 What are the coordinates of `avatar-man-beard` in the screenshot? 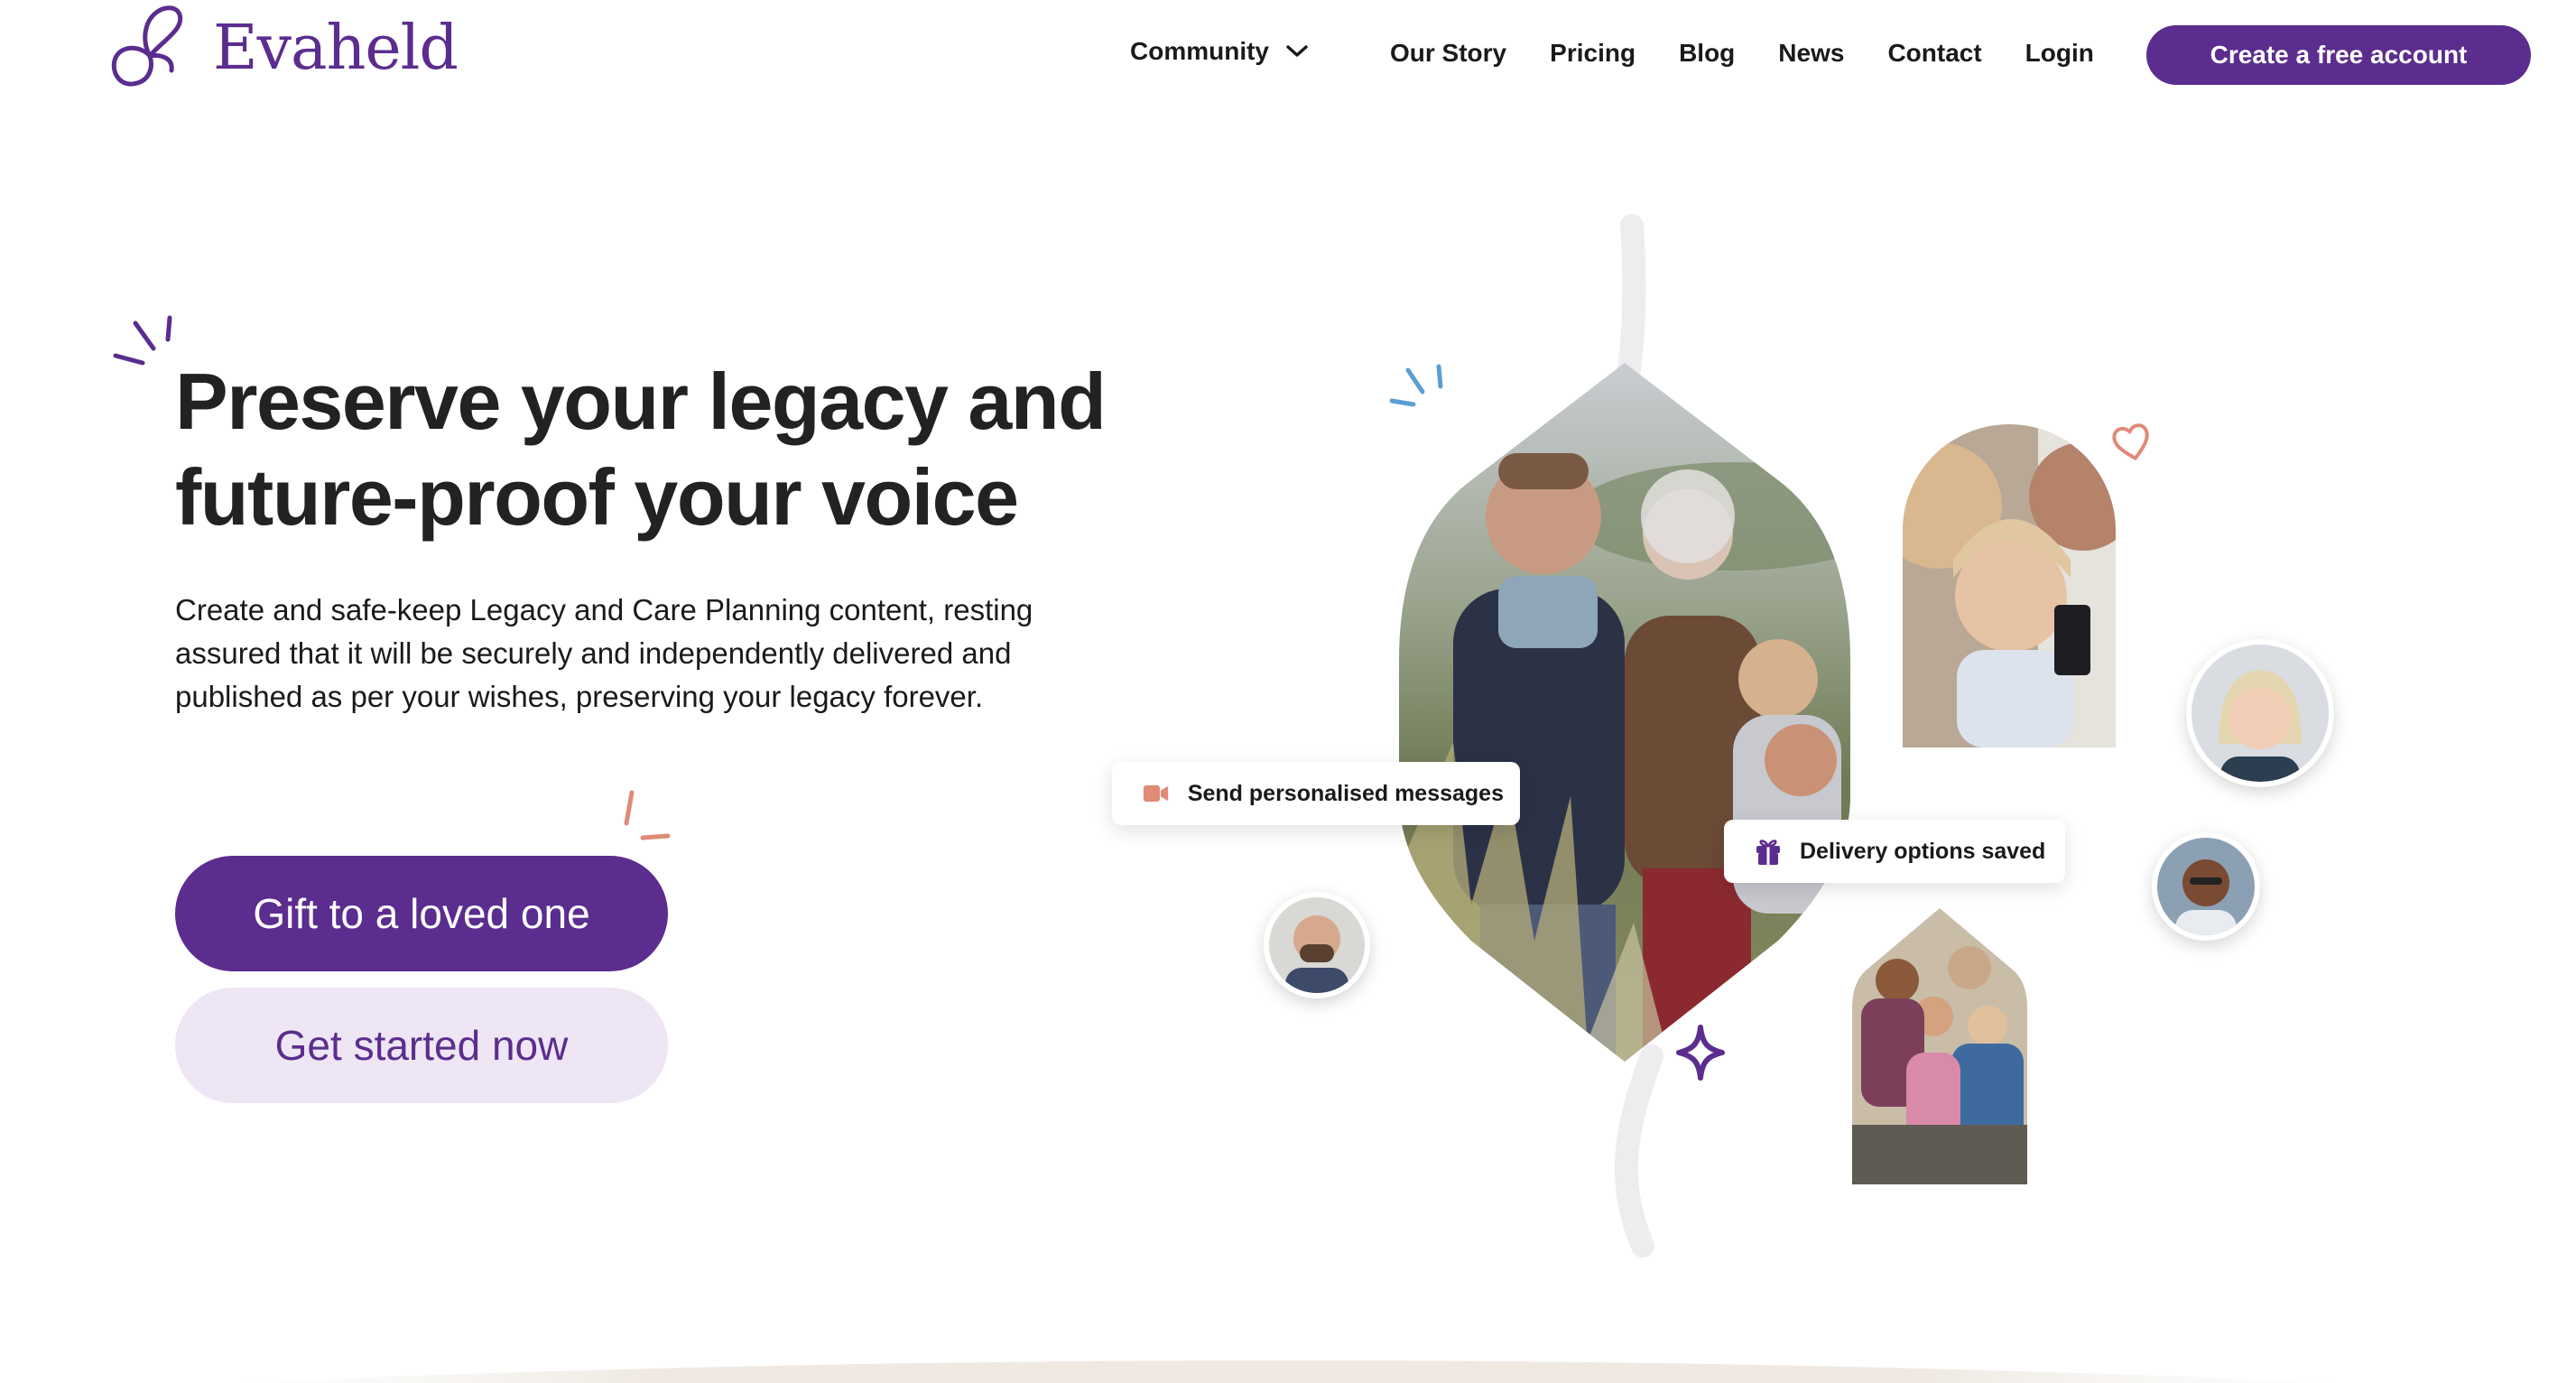 It's located at (1317, 945).